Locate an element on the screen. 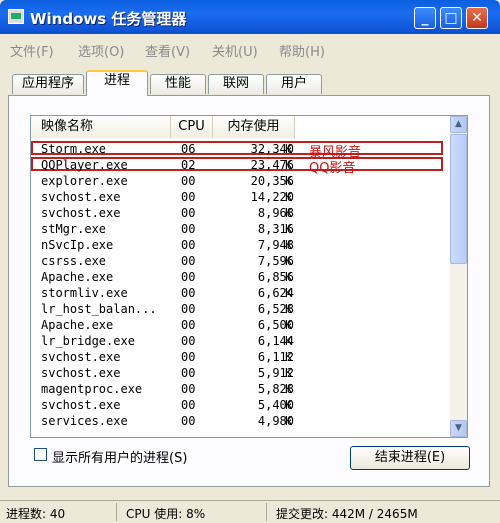 This screenshot has width=500, height=523. tab-applications: 应用程序 is located at coordinates (48, 84).